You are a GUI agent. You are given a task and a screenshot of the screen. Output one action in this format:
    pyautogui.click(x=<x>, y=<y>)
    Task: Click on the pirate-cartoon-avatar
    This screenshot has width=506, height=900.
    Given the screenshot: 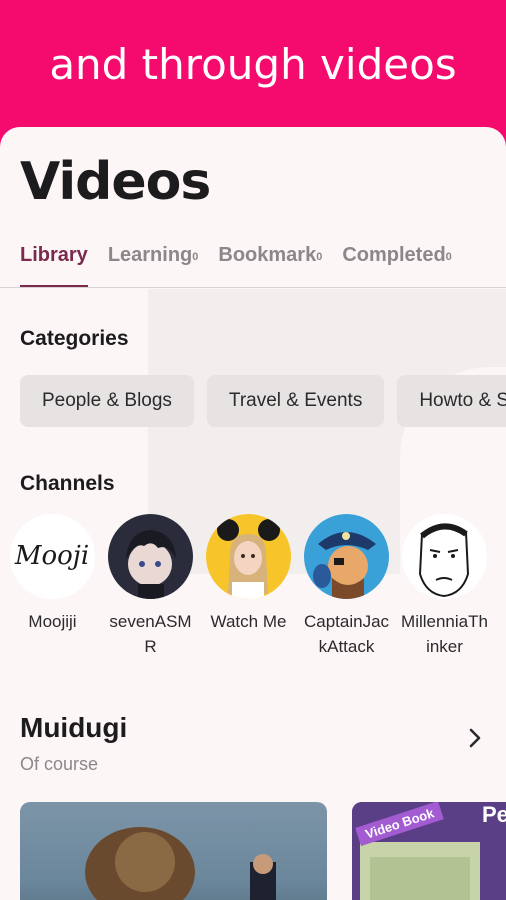 What is the action you would take?
    pyautogui.click(x=346, y=556)
    